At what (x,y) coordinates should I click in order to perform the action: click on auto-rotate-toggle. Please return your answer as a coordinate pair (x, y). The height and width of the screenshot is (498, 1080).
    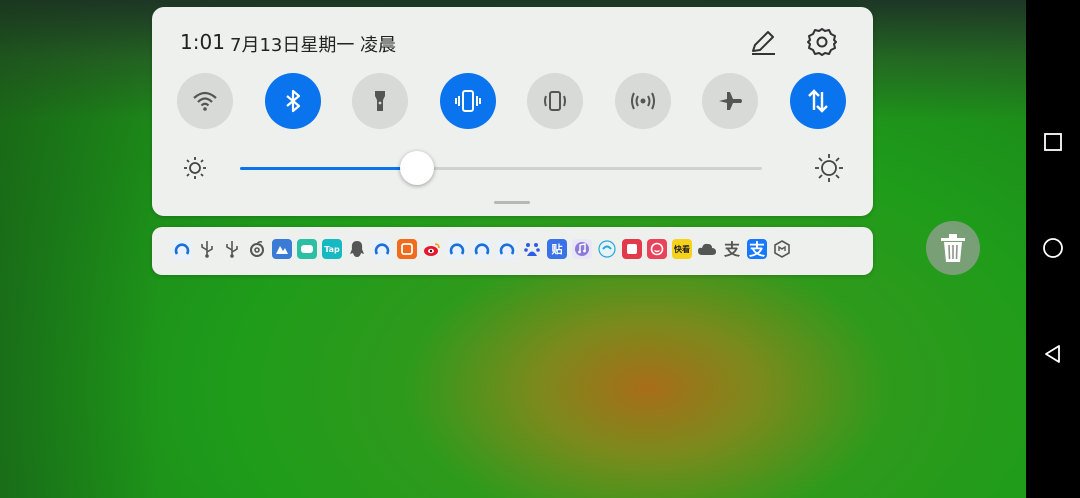
    Looking at the image, I should click on (555, 101).